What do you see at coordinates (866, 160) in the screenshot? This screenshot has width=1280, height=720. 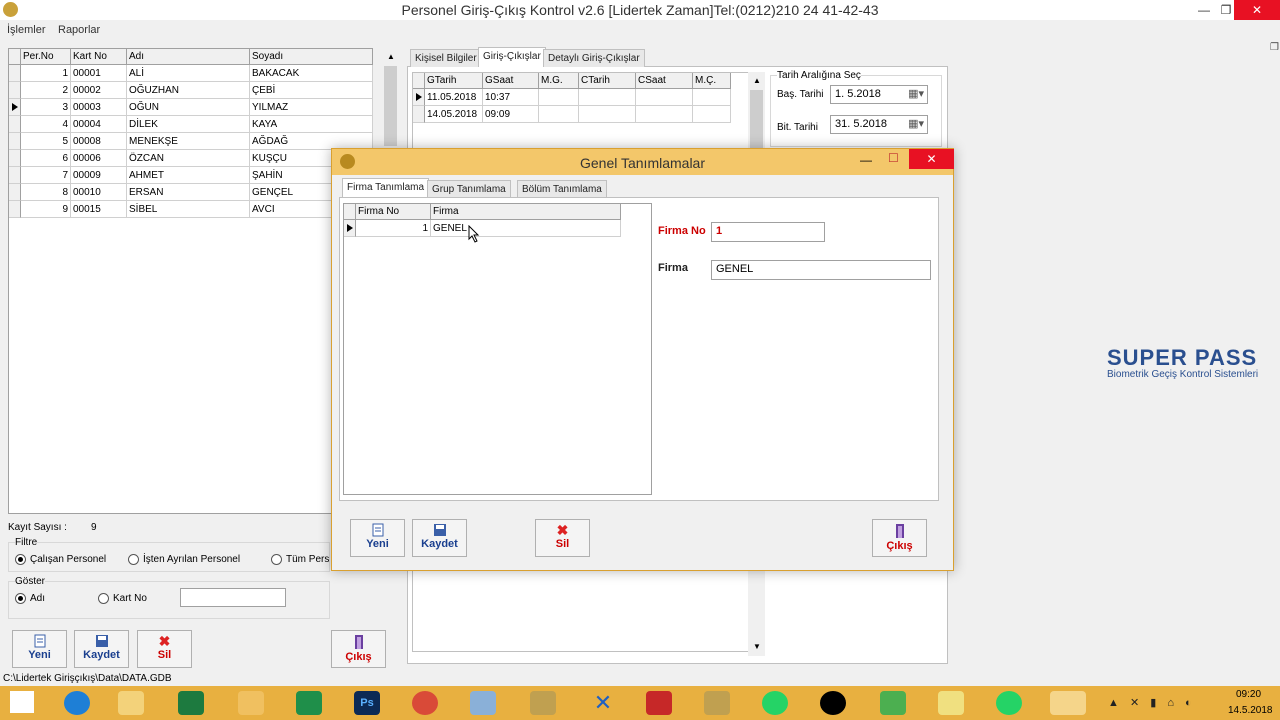 I see `dialog-minimize-button: —` at bounding box center [866, 160].